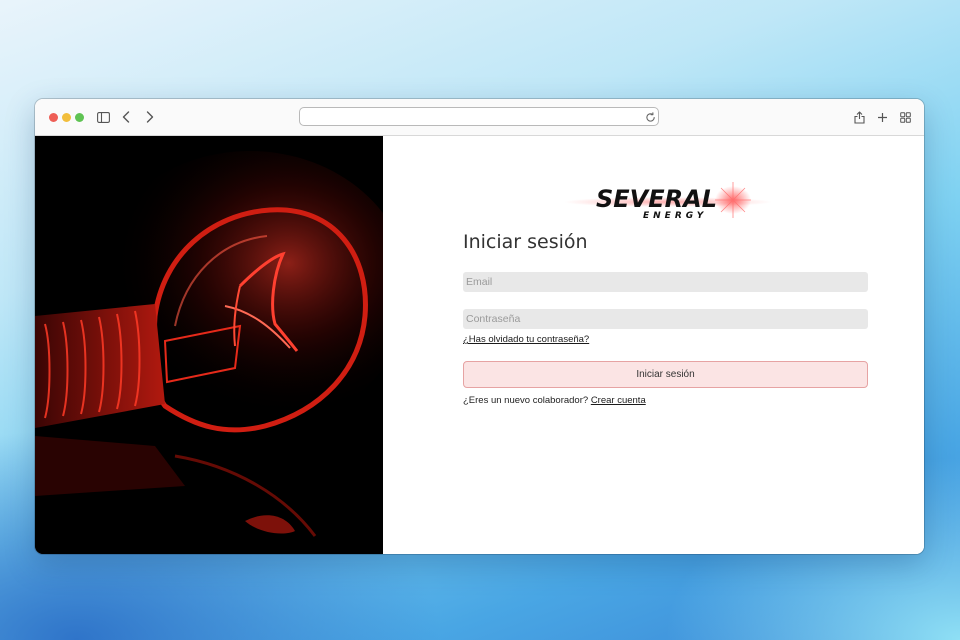 The image size is (960, 640). I want to click on back-icon, so click(126, 117).